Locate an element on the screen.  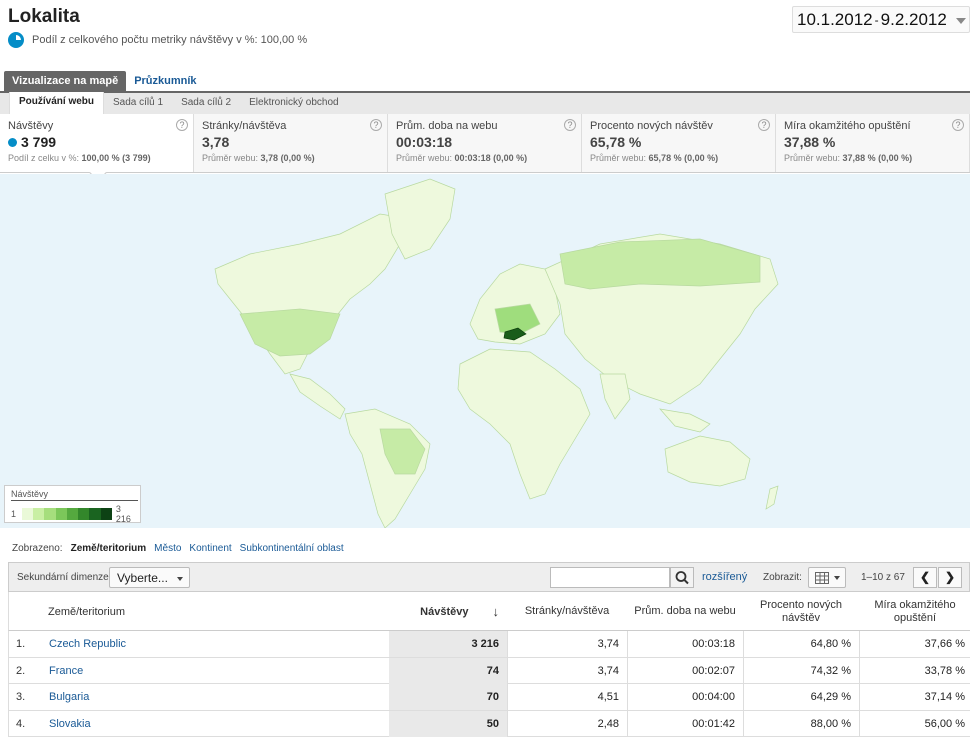
map-region-usa is located at coordinates (290, 332).